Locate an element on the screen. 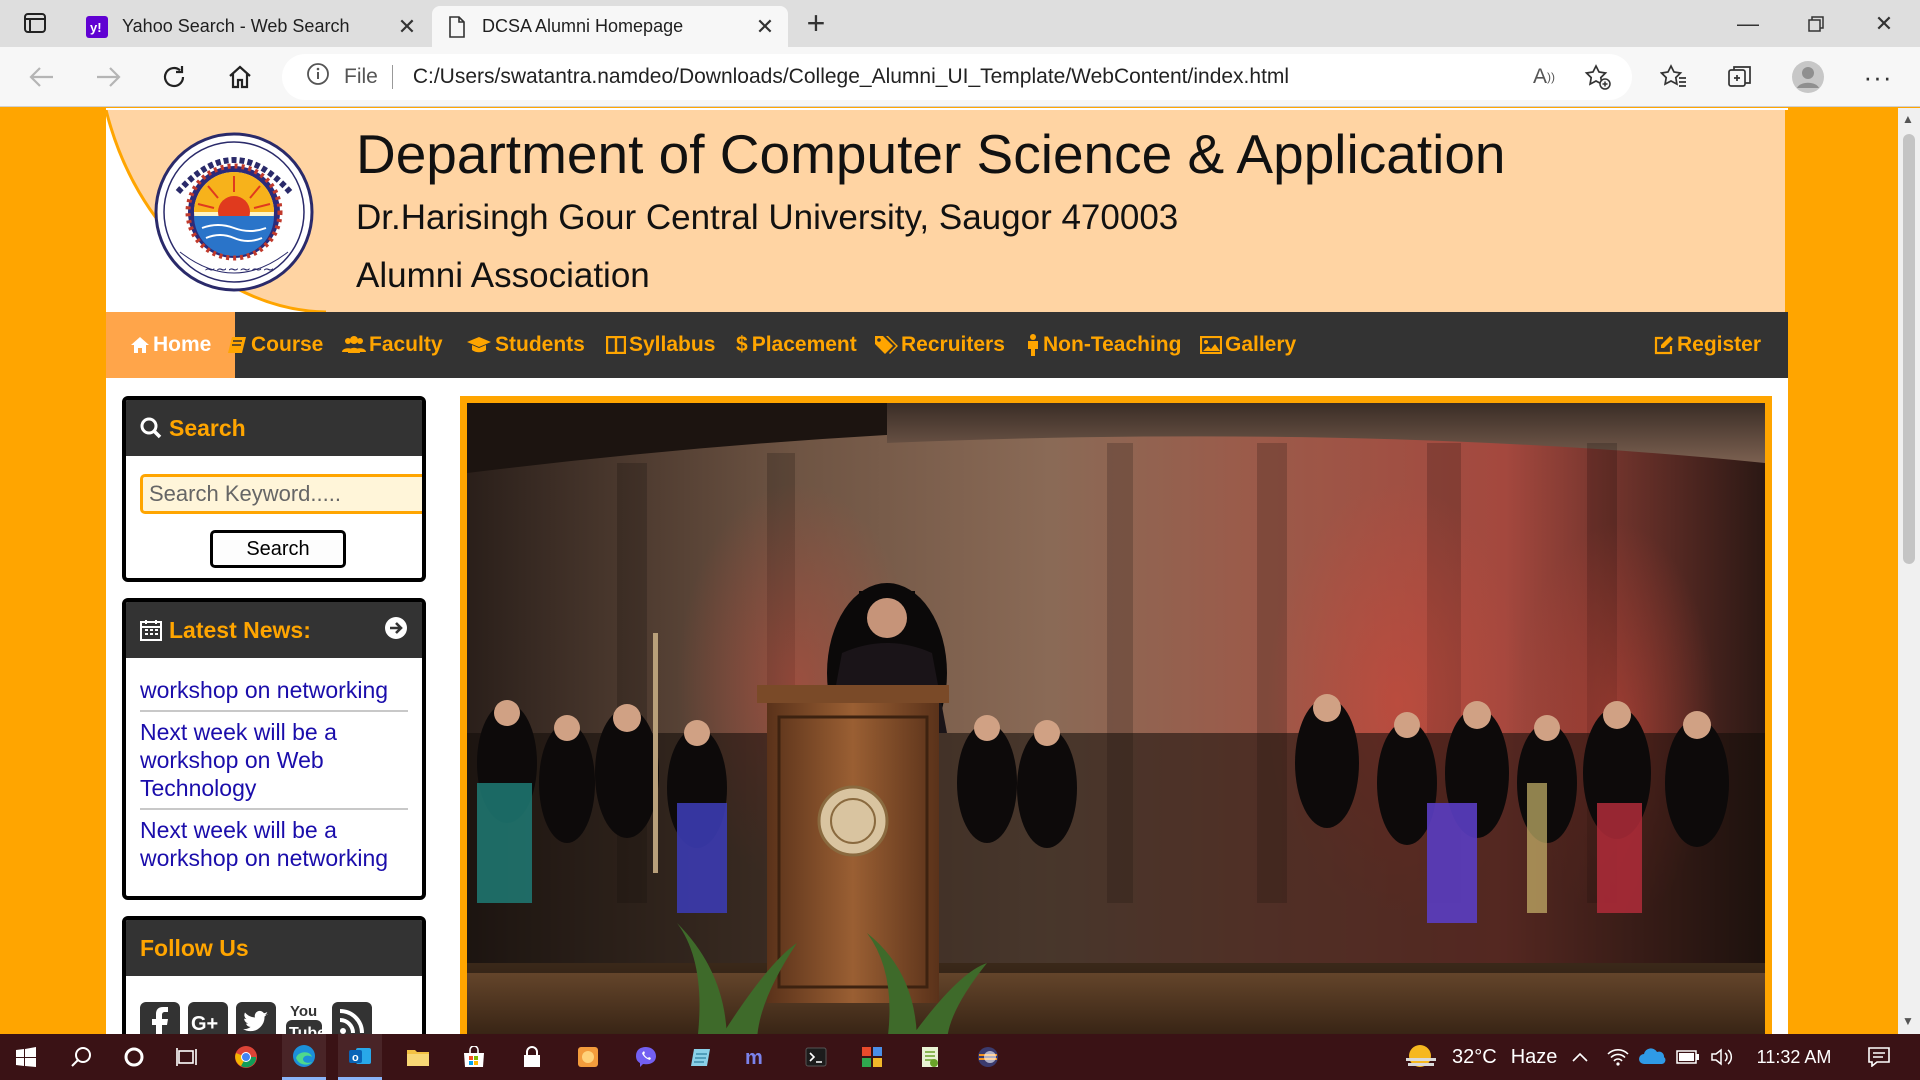 The height and width of the screenshot is (1080, 1920). menu-item-syllabus: Syllabus is located at coordinates (660, 345).